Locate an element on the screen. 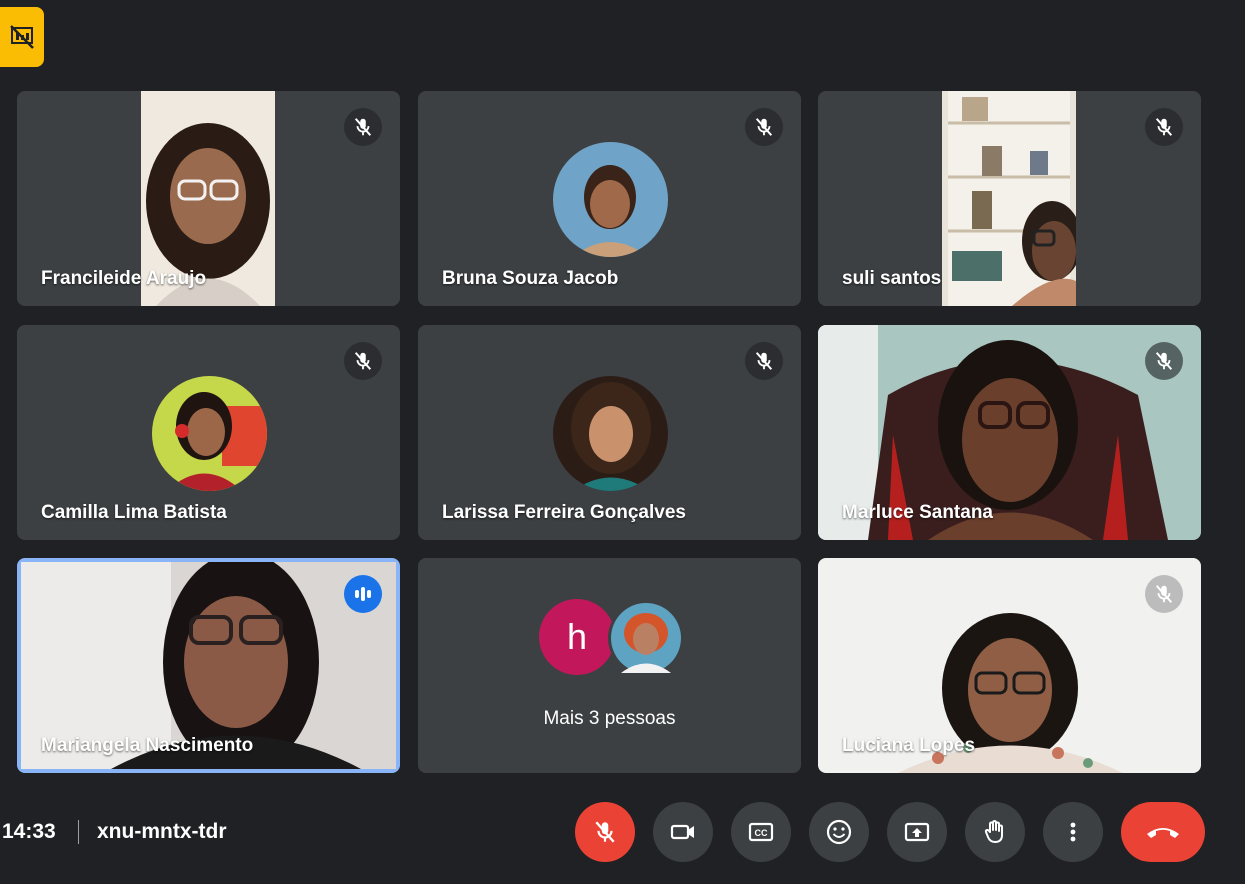 The width and height of the screenshot is (1245, 884). emoji-icon is located at coordinates (839, 832).